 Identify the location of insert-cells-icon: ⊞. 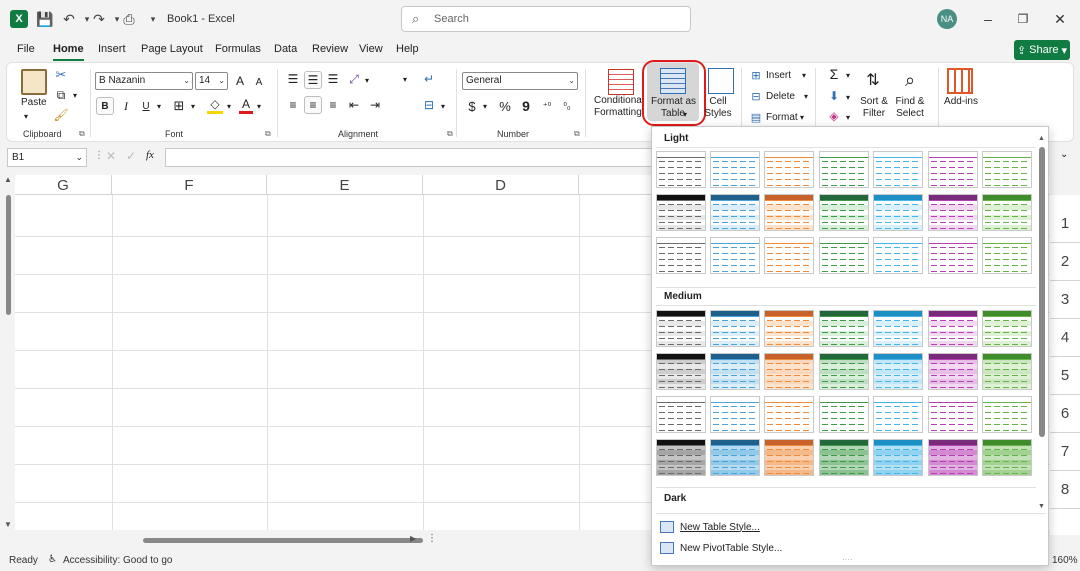
(756, 75).